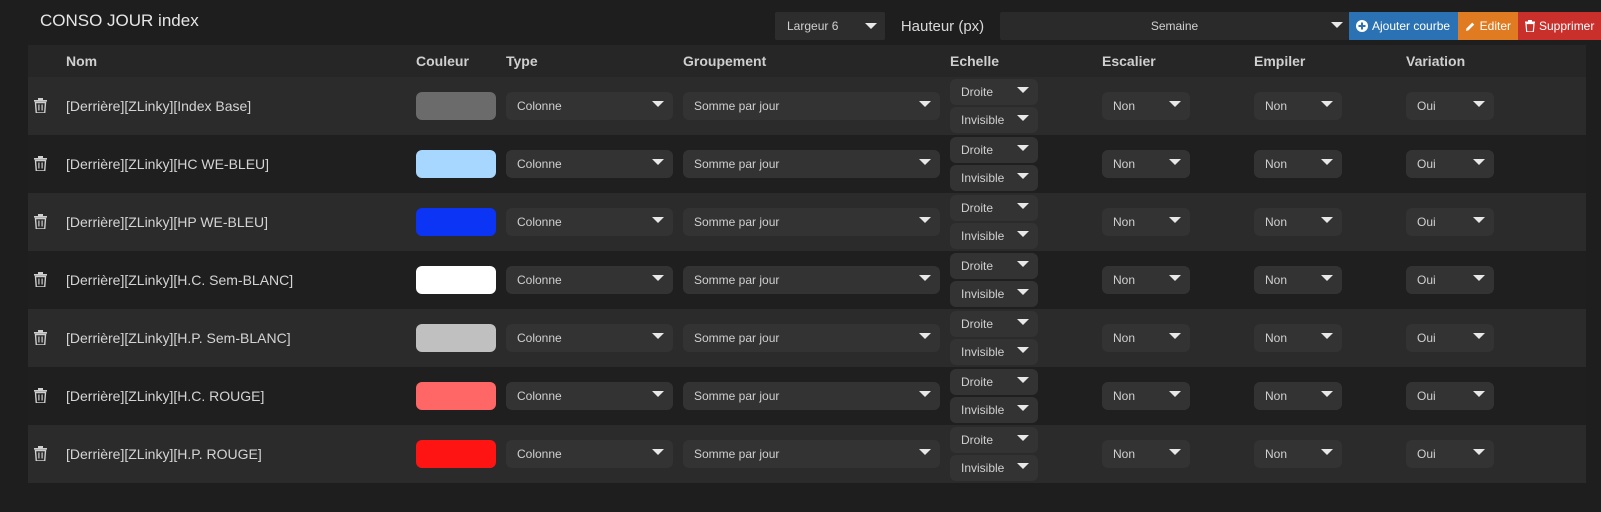 This screenshot has height=512, width=1601. What do you see at coordinates (1495, 26) in the screenshot?
I see `edit-label: Editer` at bounding box center [1495, 26].